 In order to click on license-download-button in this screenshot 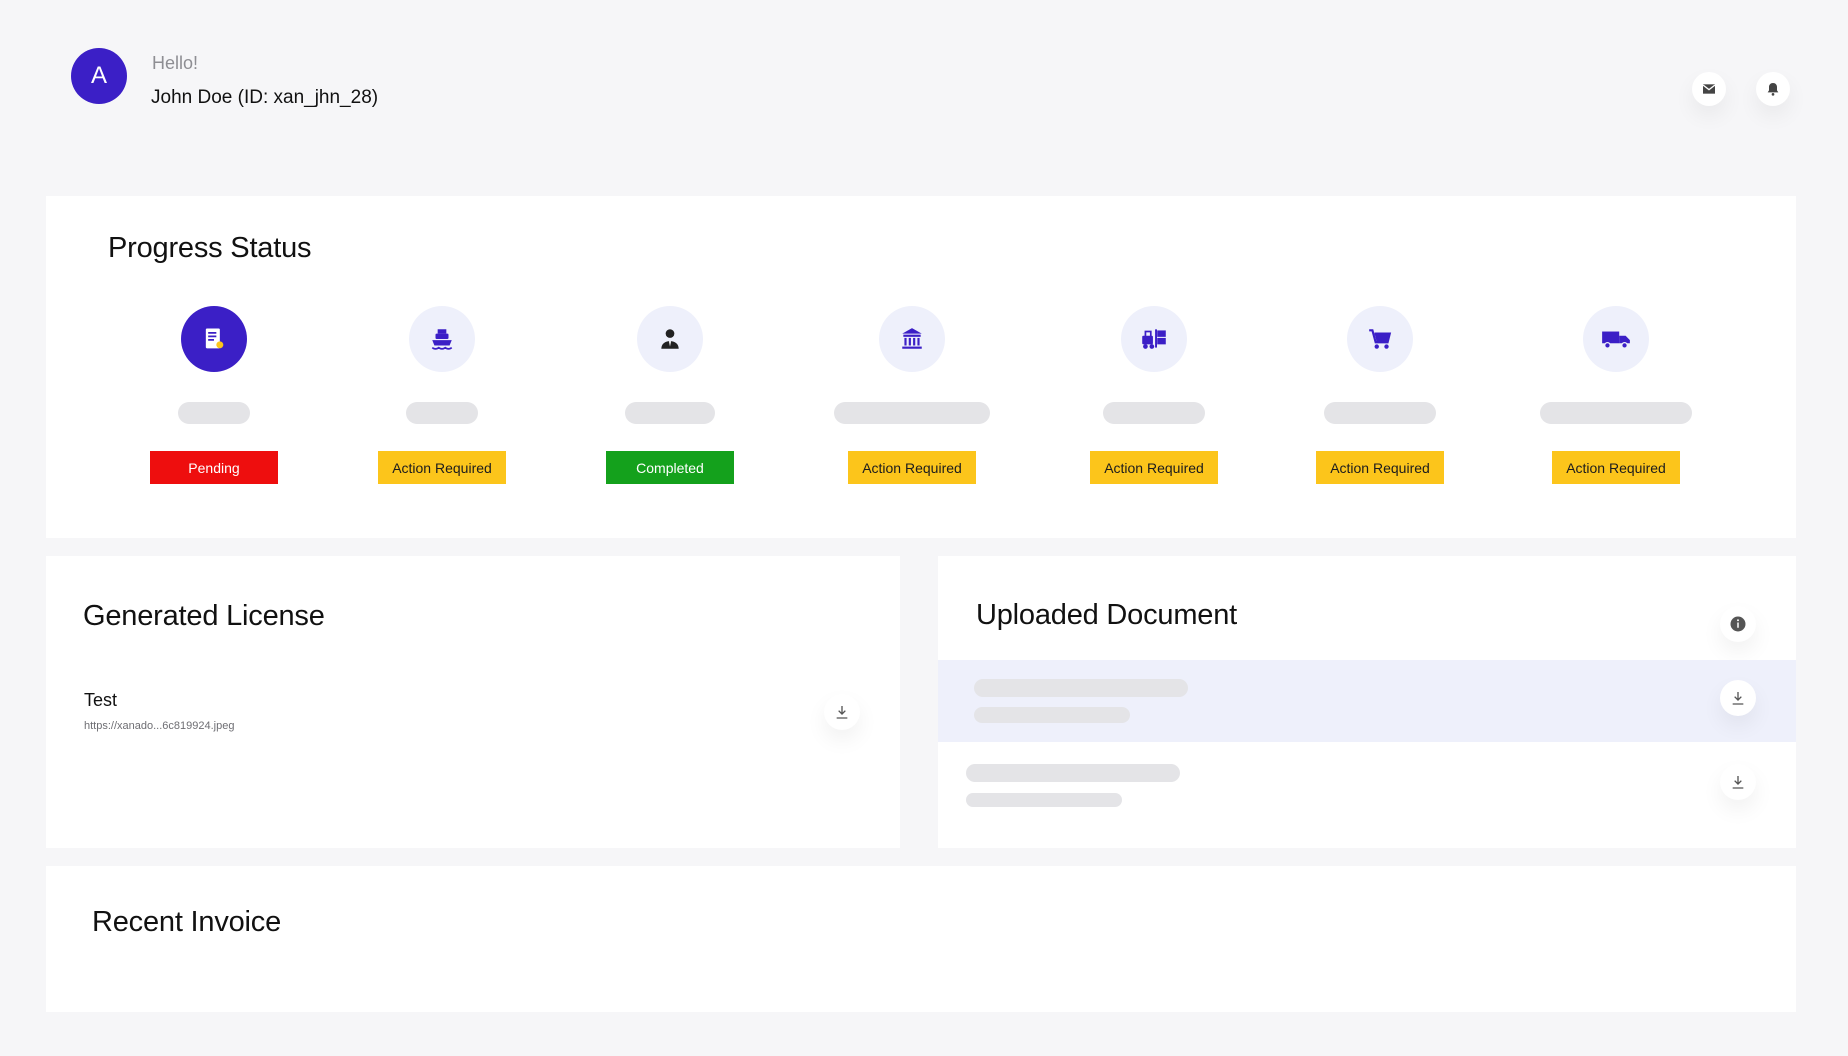, I will do `click(842, 712)`.